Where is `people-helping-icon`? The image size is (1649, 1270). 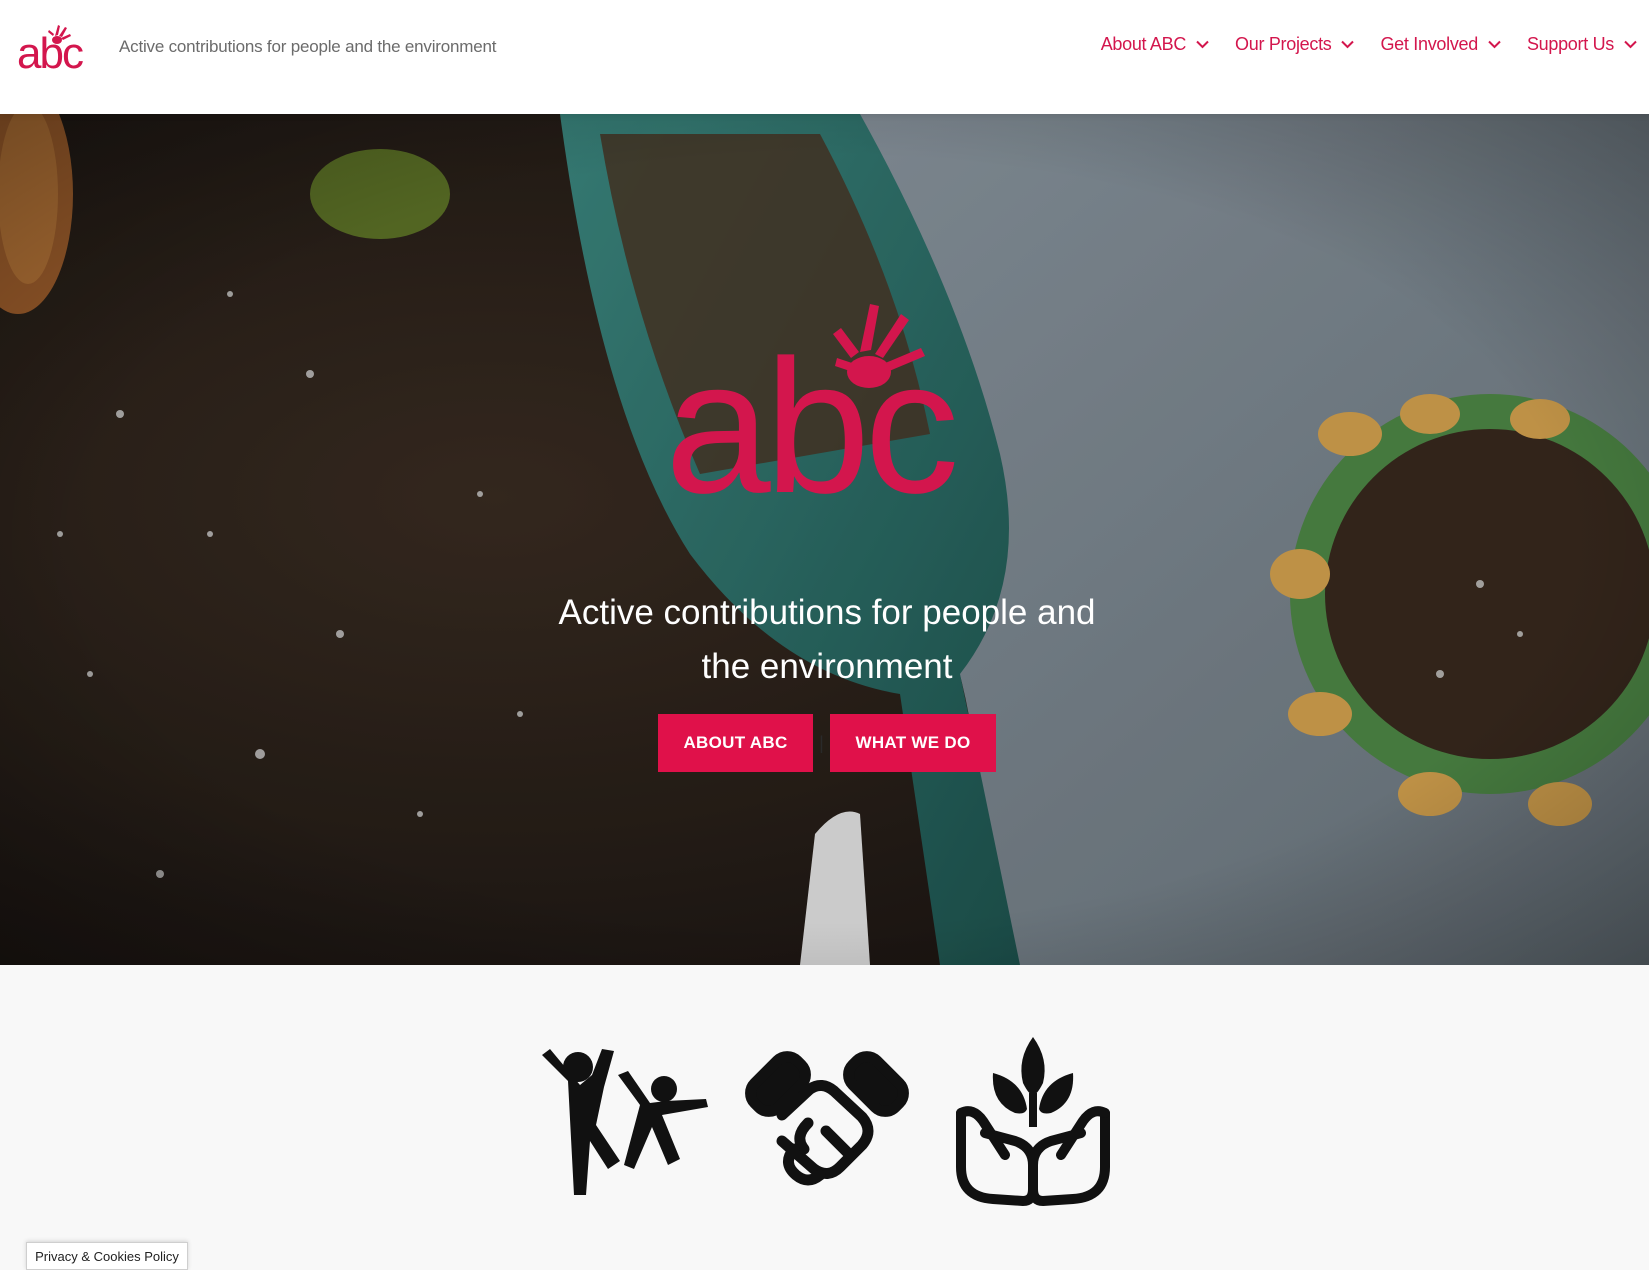 people-helping-icon is located at coordinates (625, 1122).